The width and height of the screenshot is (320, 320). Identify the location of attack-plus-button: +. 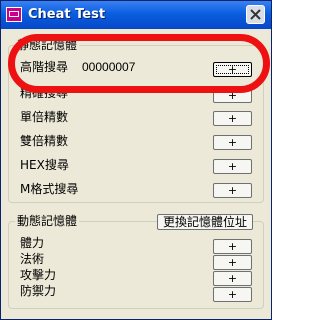
(232, 278).